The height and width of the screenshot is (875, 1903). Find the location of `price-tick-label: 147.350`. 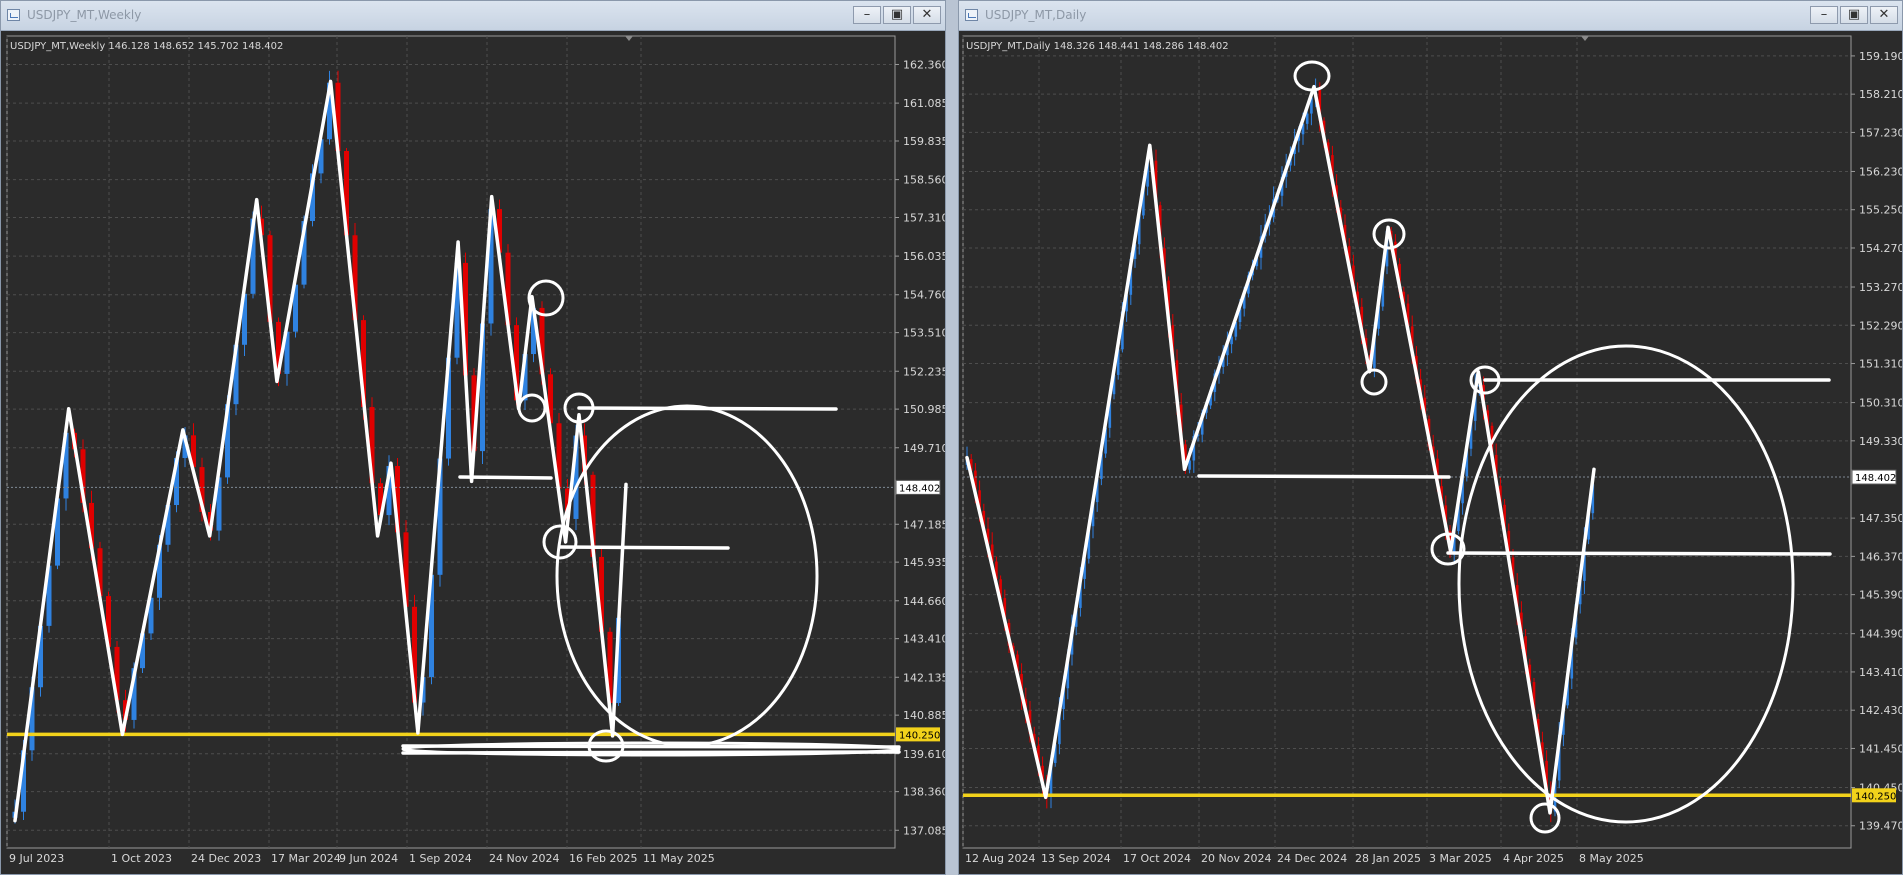

price-tick-label: 147.350 is located at coordinates (1880, 518).